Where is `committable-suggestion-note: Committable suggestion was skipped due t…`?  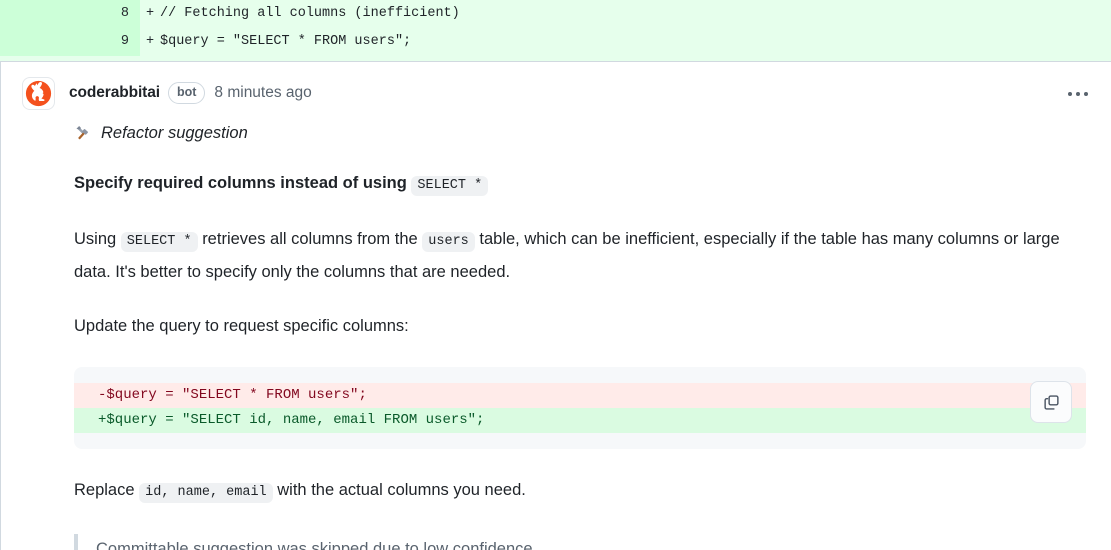
committable-suggestion-note: Committable suggestion was skipped due t… is located at coordinates (575, 542).